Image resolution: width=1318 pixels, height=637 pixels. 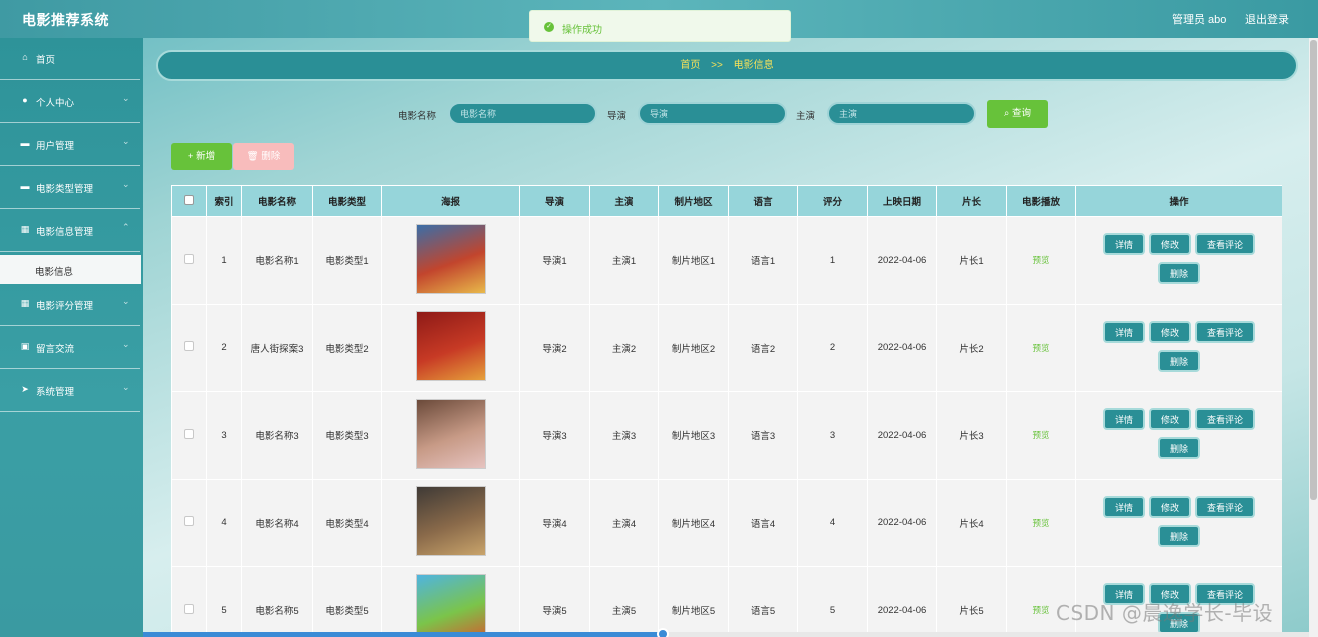 What do you see at coordinates (224, 435) in the screenshot?
I see `cell-index: 3` at bounding box center [224, 435].